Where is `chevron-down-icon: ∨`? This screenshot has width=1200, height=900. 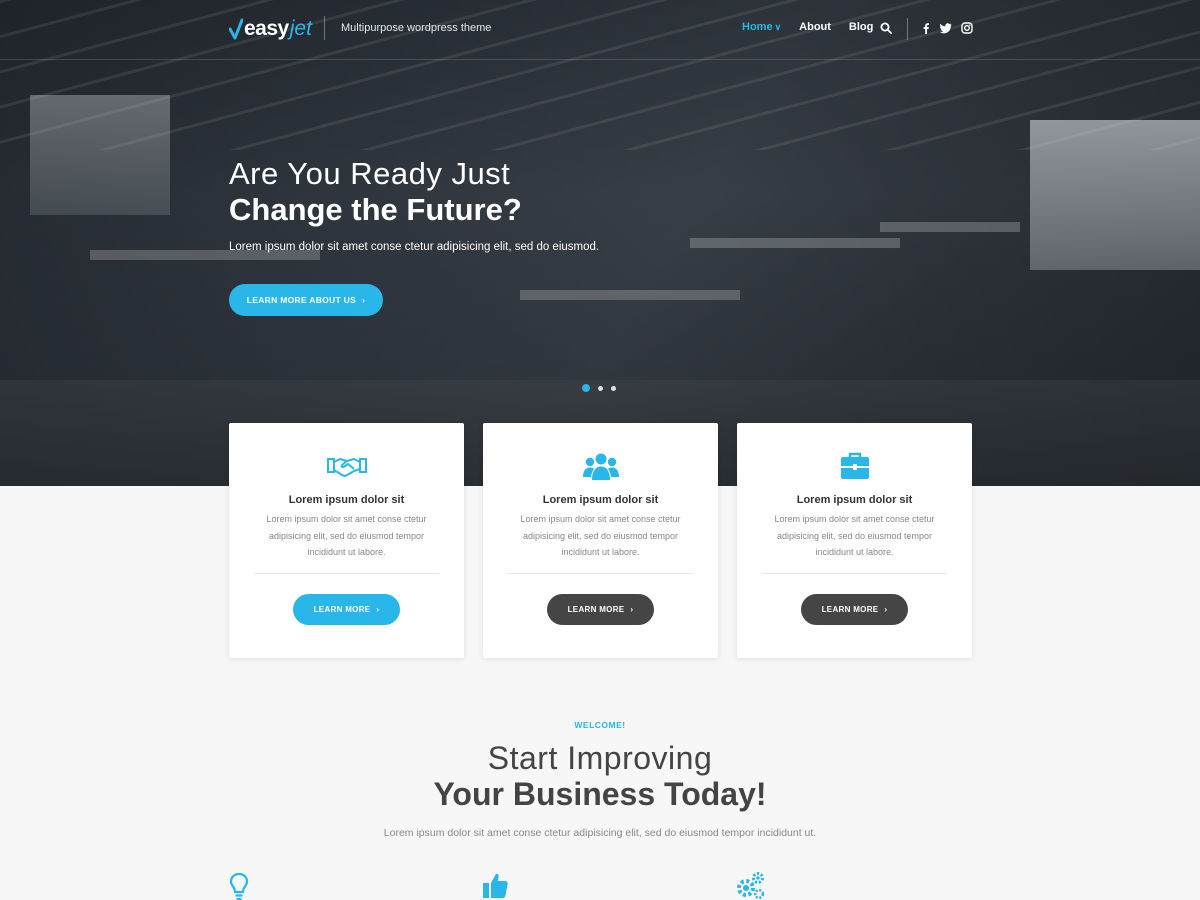 chevron-down-icon: ∨ is located at coordinates (778, 27).